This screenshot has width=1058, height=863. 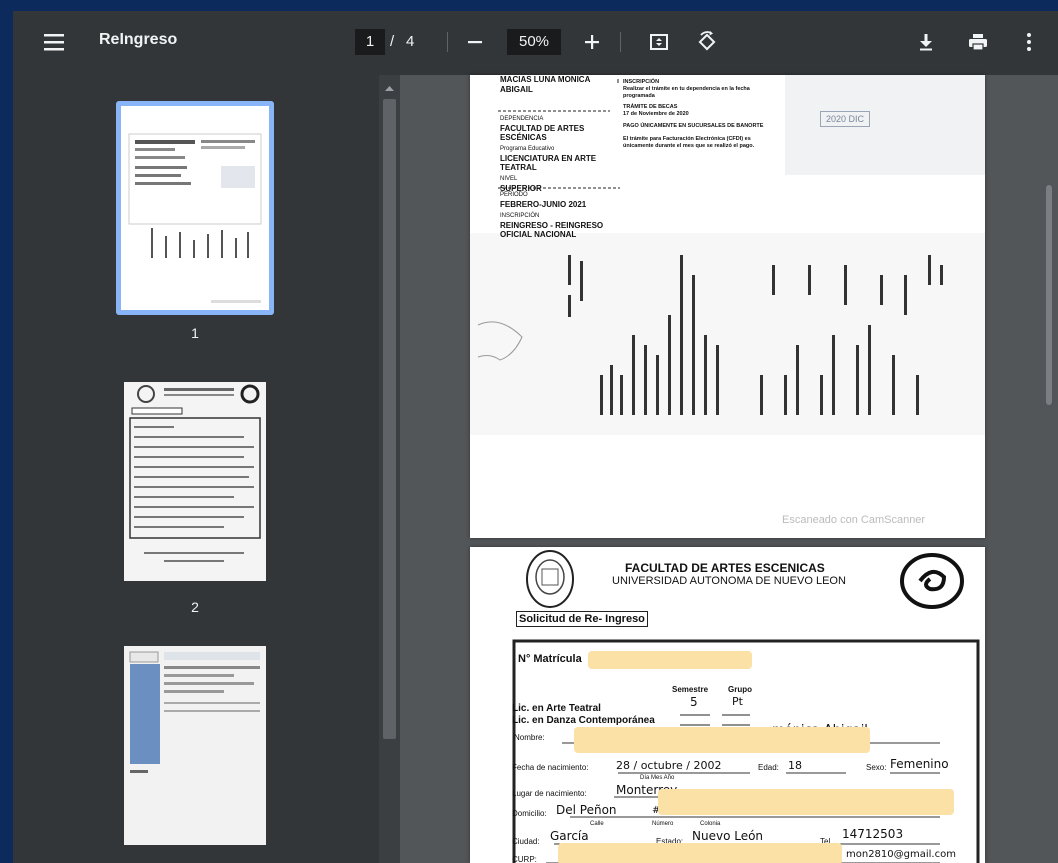 I want to click on p2-form-title: Solicitud de Re- Ingreso, so click(x=582, y=619).